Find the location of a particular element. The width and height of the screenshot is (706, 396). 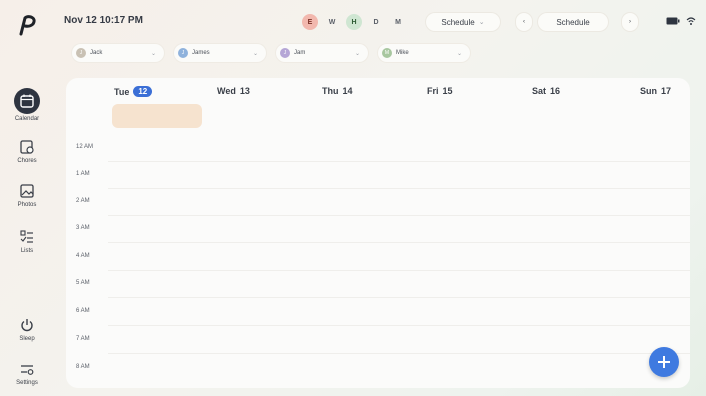

settings-icon is located at coordinates (27, 369).